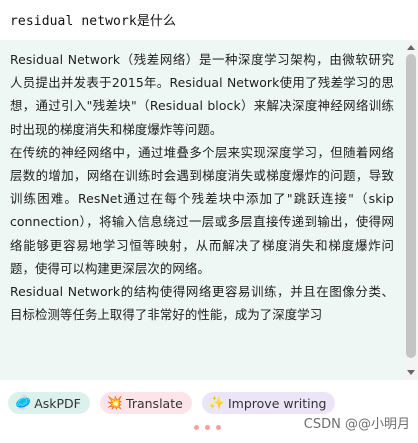 This screenshot has height=443, width=418. What do you see at coordinates (277, 403) in the screenshot?
I see `improve-writing-label: Improve writing` at bounding box center [277, 403].